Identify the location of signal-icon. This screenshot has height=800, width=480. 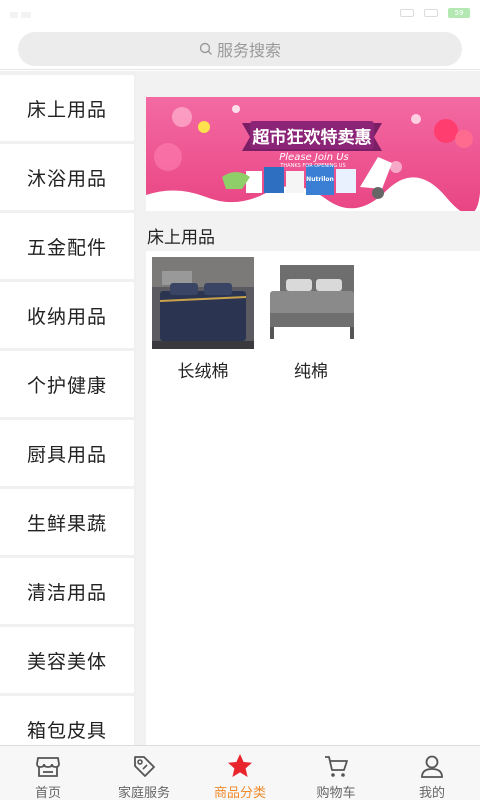
(407, 13).